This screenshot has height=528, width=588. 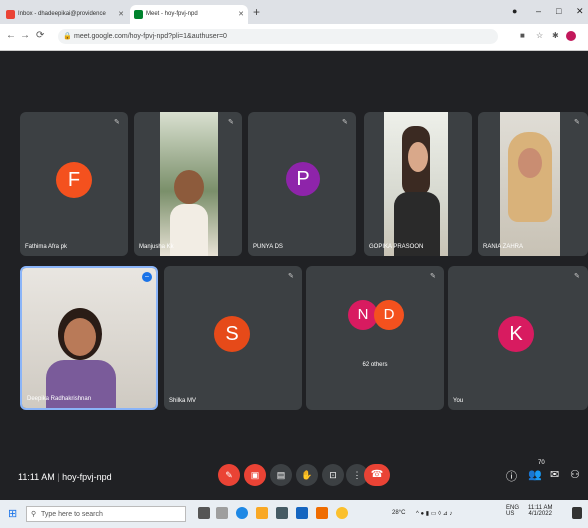 What do you see at coordinates (172, 14) in the screenshot?
I see `tab-label: Meet - hoy-fpvj-npd` at bounding box center [172, 14].